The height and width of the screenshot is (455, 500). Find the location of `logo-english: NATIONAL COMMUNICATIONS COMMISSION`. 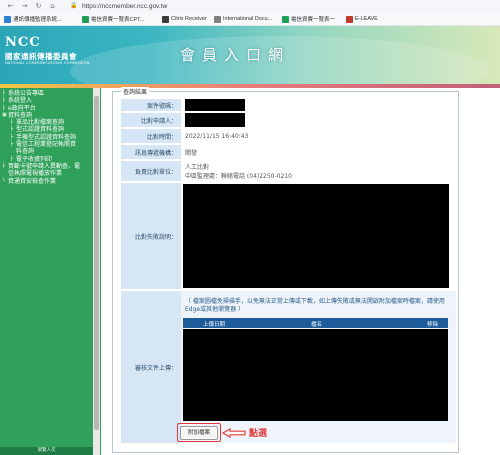

logo-english: NATIONAL COMMUNICATIONS COMMISSION is located at coordinates (47, 63).